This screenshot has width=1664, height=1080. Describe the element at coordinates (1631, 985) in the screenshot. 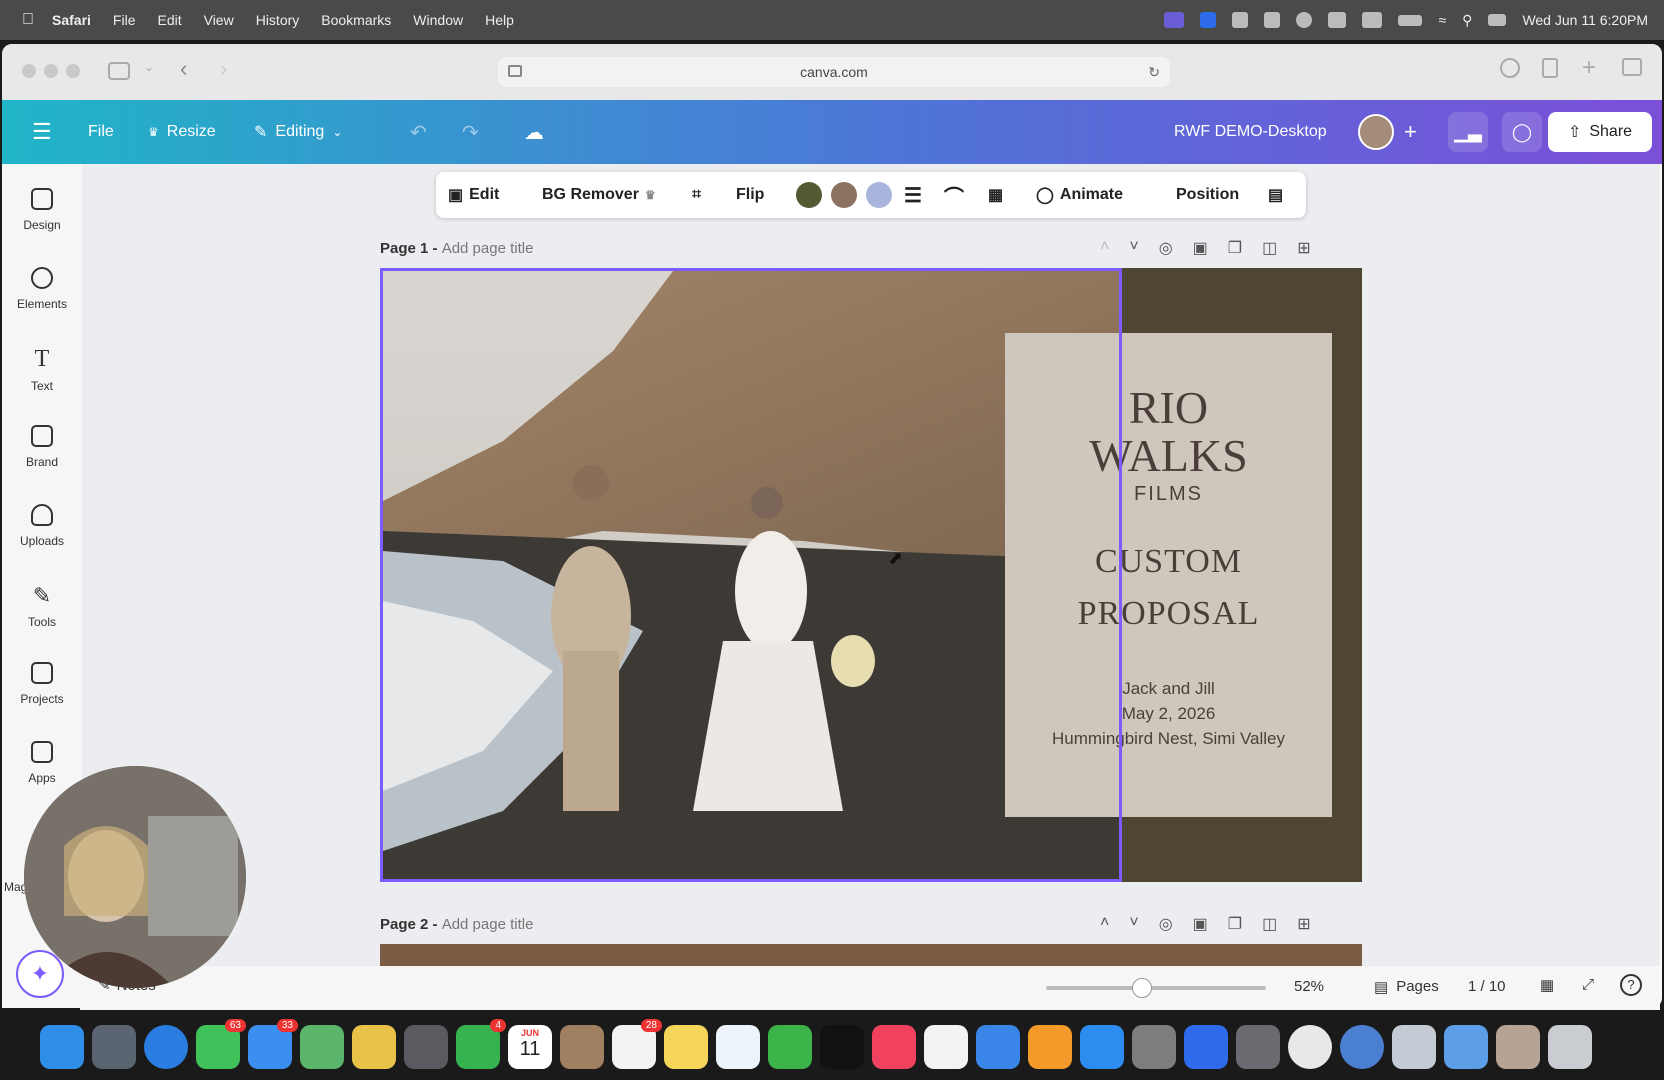

I see `help-icon: ?` at that location.